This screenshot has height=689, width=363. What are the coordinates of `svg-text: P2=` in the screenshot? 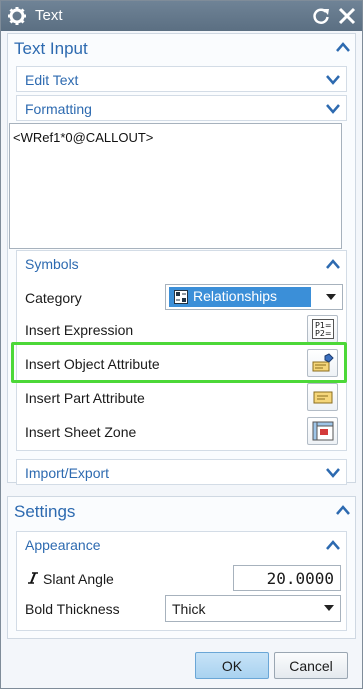 It's located at (323, 333).